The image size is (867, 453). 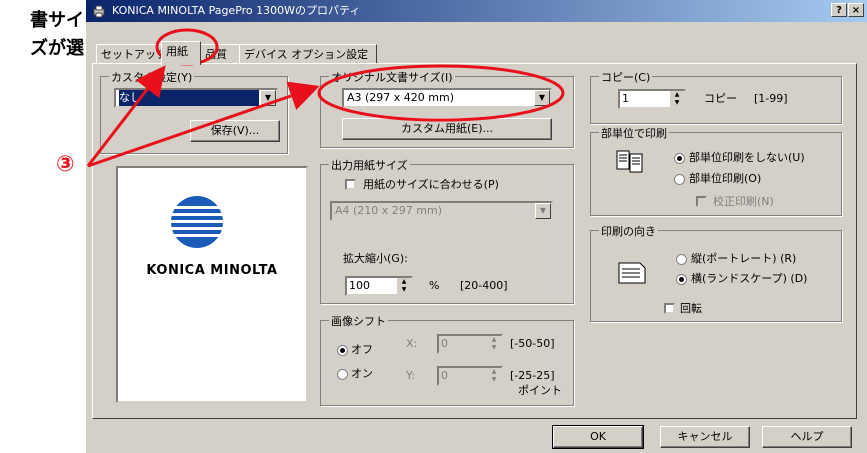 What do you see at coordinates (431, 185) in the screenshot?
I see `fit-to-paper-label: 用紙のサイズに合わせる(P)` at bounding box center [431, 185].